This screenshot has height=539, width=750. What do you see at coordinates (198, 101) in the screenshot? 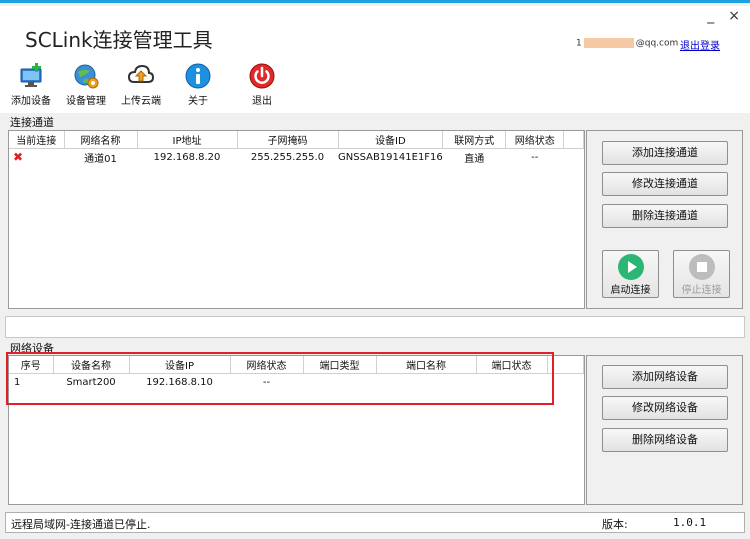
I see `about-label: 关于` at bounding box center [198, 101].